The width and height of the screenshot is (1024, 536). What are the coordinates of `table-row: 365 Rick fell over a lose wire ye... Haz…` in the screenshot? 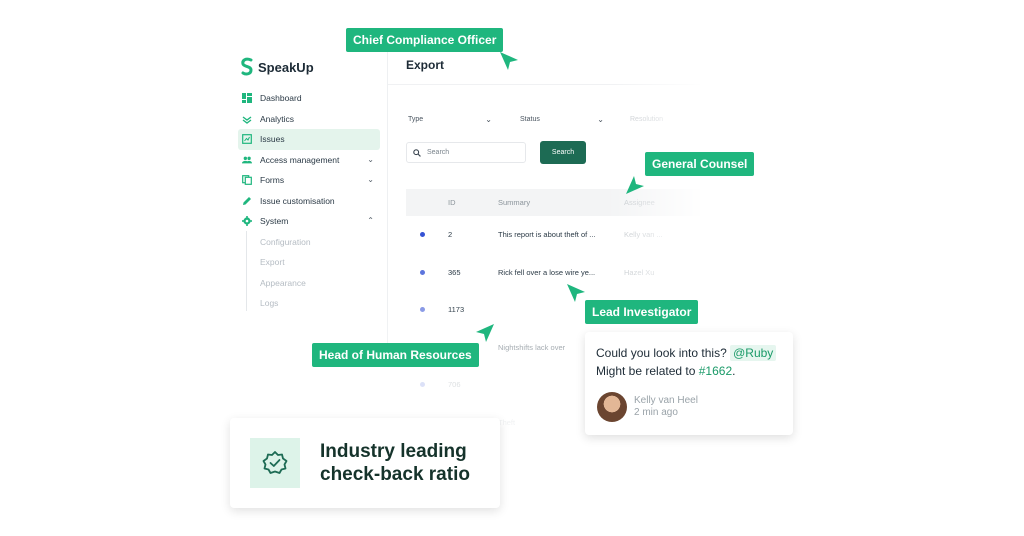 It's located at (553, 273).